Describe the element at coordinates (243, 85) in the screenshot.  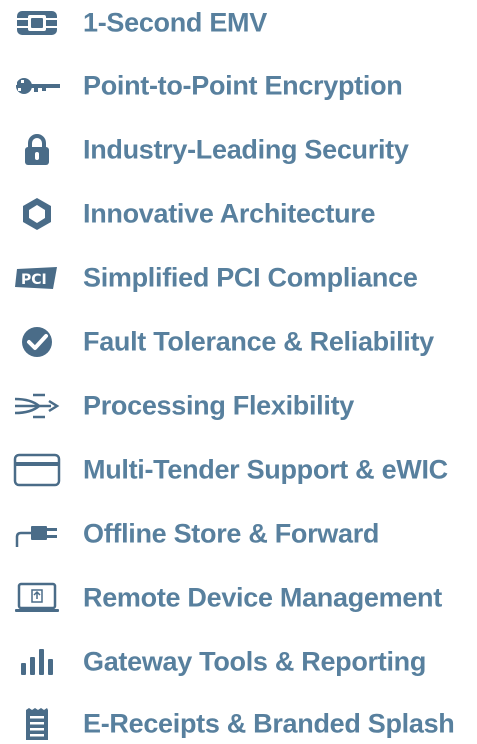
I see `feature-label: Point-to-Point Encryption` at that location.